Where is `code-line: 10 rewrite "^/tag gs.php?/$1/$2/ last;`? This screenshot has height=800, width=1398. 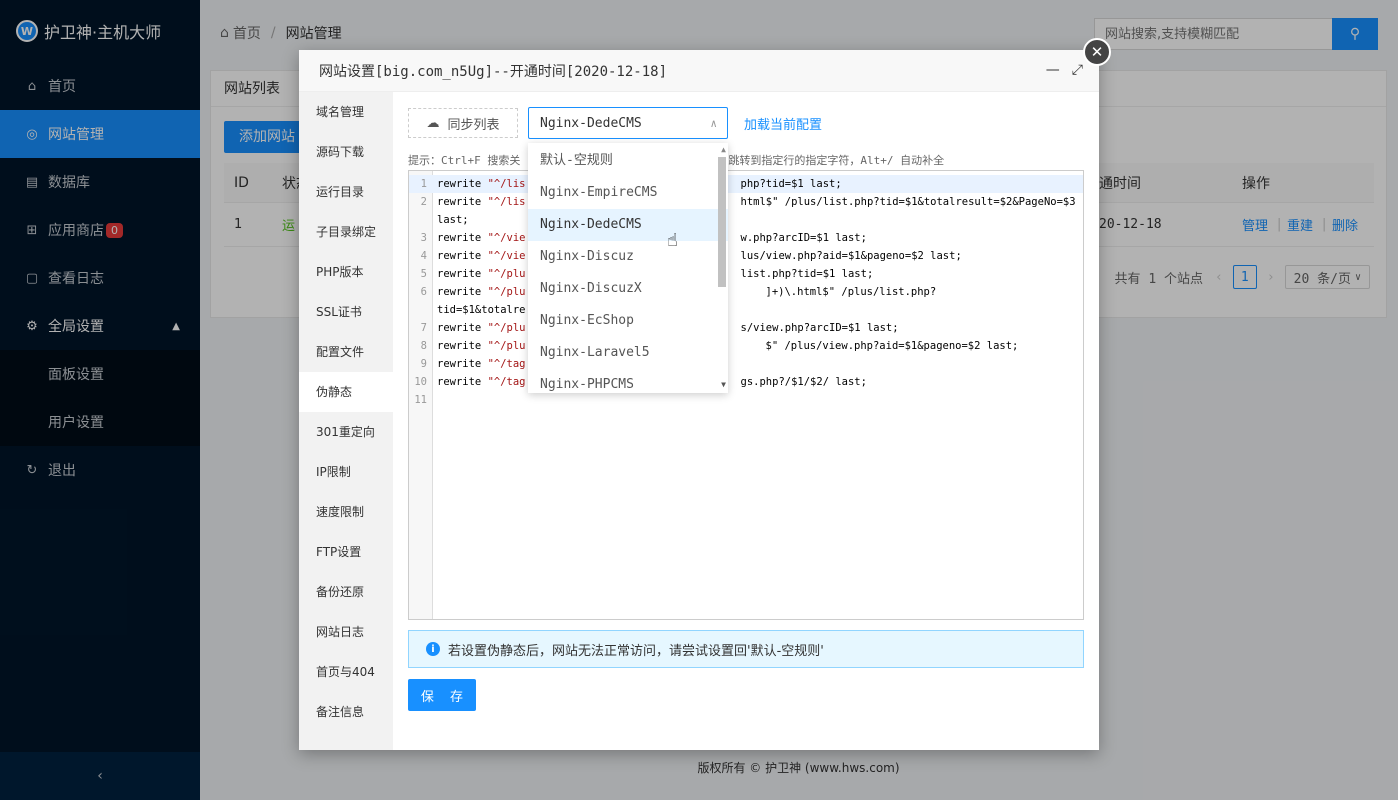
code-line: 10 rewrite "^/tag gs.php?/$1/$2/ last; is located at coordinates (746, 382).